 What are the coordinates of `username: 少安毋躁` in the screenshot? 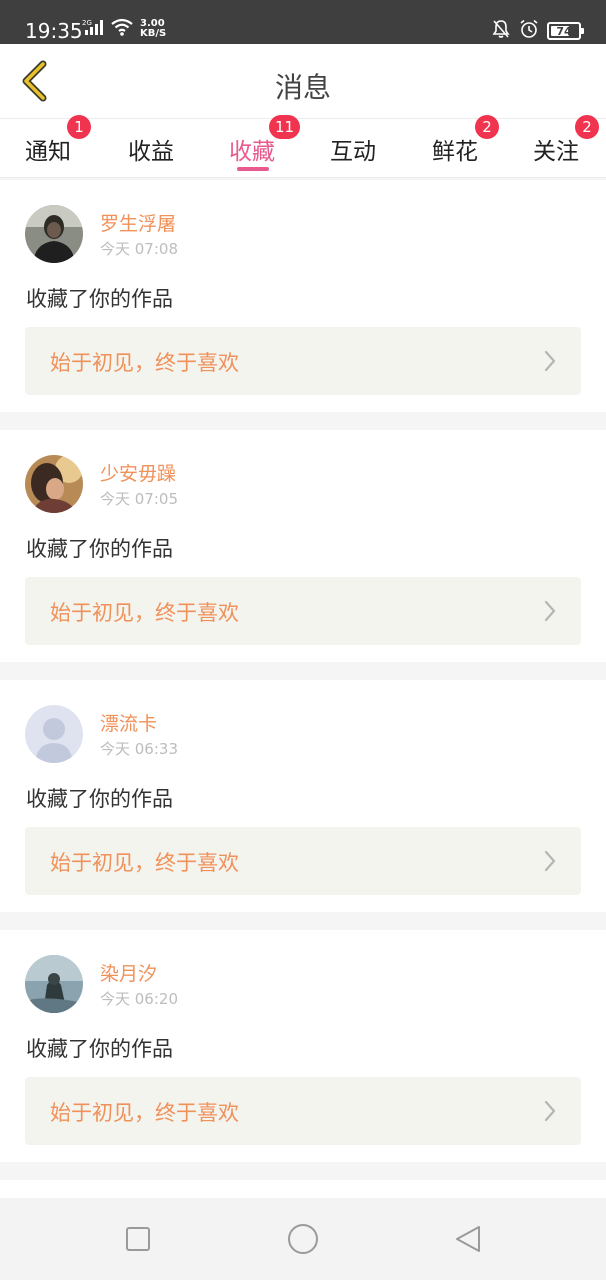 It's located at (138, 472).